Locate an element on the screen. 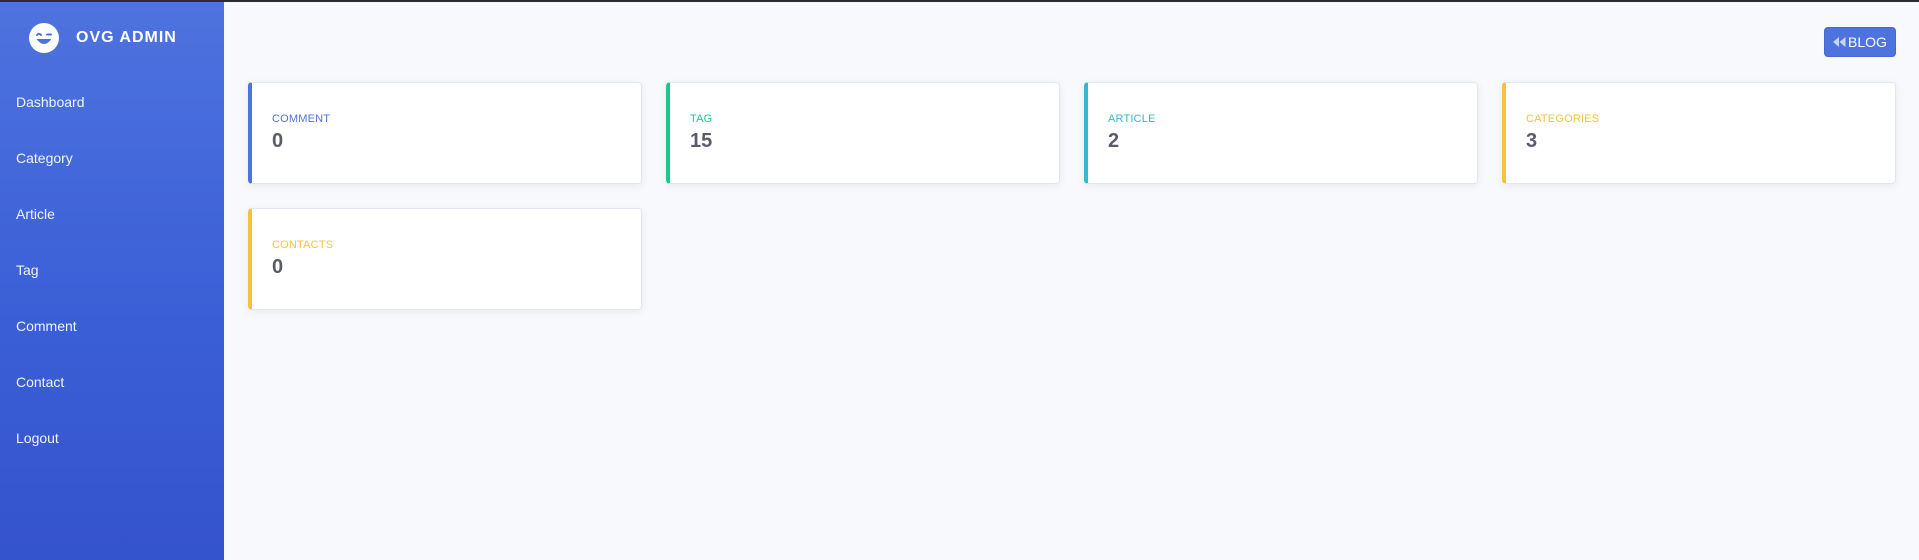 The height and width of the screenshot is (560, 1919). stat-card-comment: COMMENT 0 is located at coordinates (445, 133).